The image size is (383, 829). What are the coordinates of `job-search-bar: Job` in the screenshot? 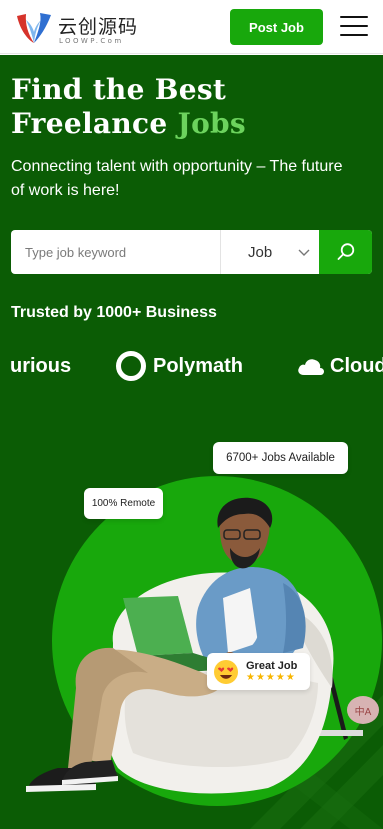 It's located at (191, 252).